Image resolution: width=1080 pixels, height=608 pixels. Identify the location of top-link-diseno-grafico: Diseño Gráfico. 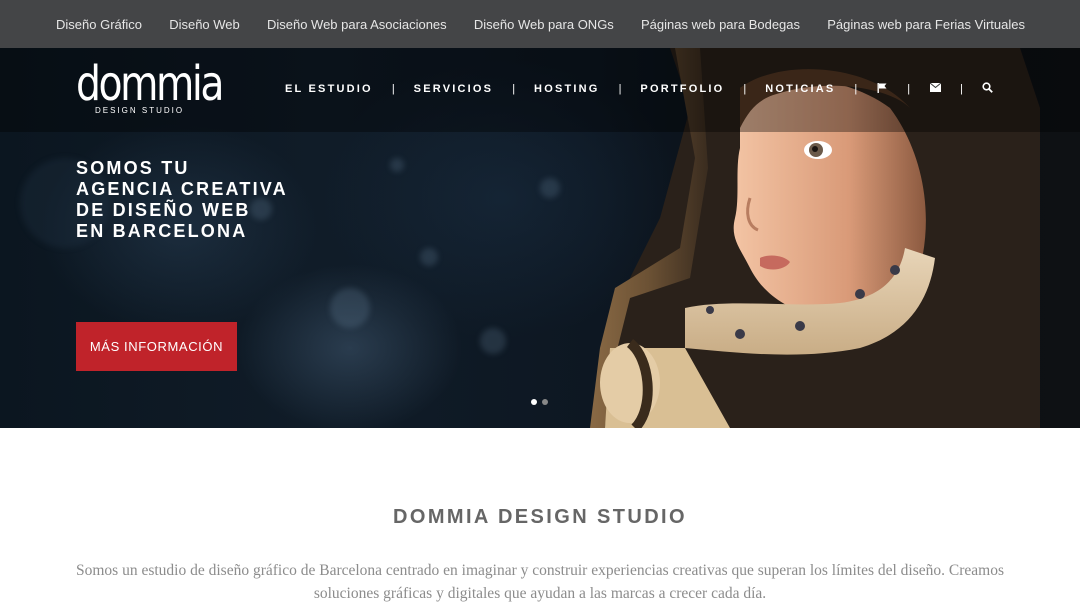
(99, 24).